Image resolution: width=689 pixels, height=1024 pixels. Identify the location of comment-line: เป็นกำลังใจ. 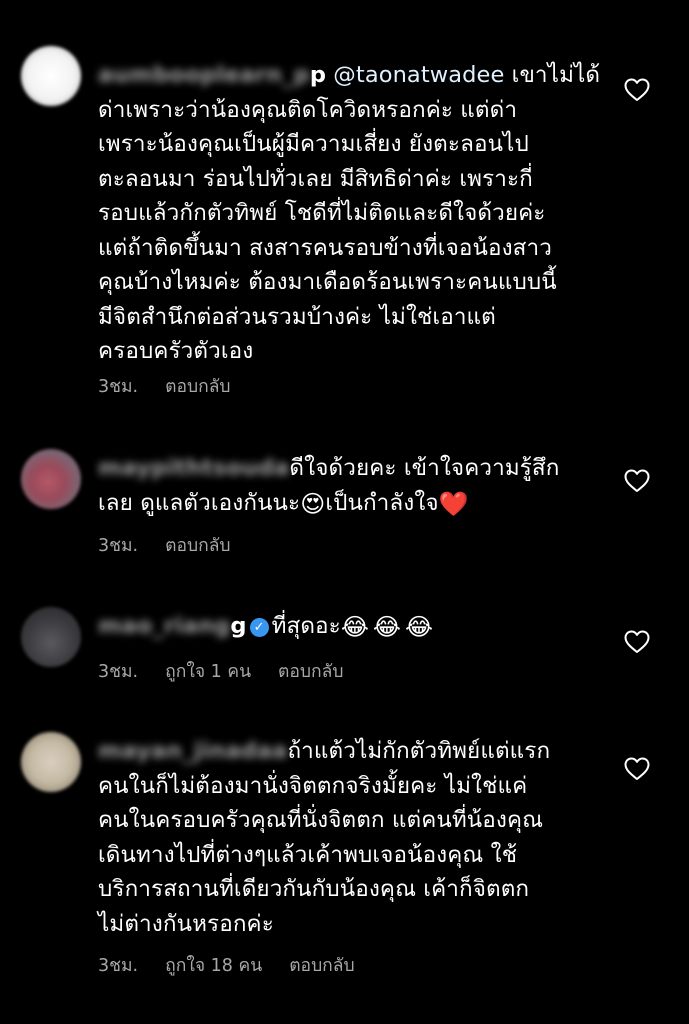
(382, 502).